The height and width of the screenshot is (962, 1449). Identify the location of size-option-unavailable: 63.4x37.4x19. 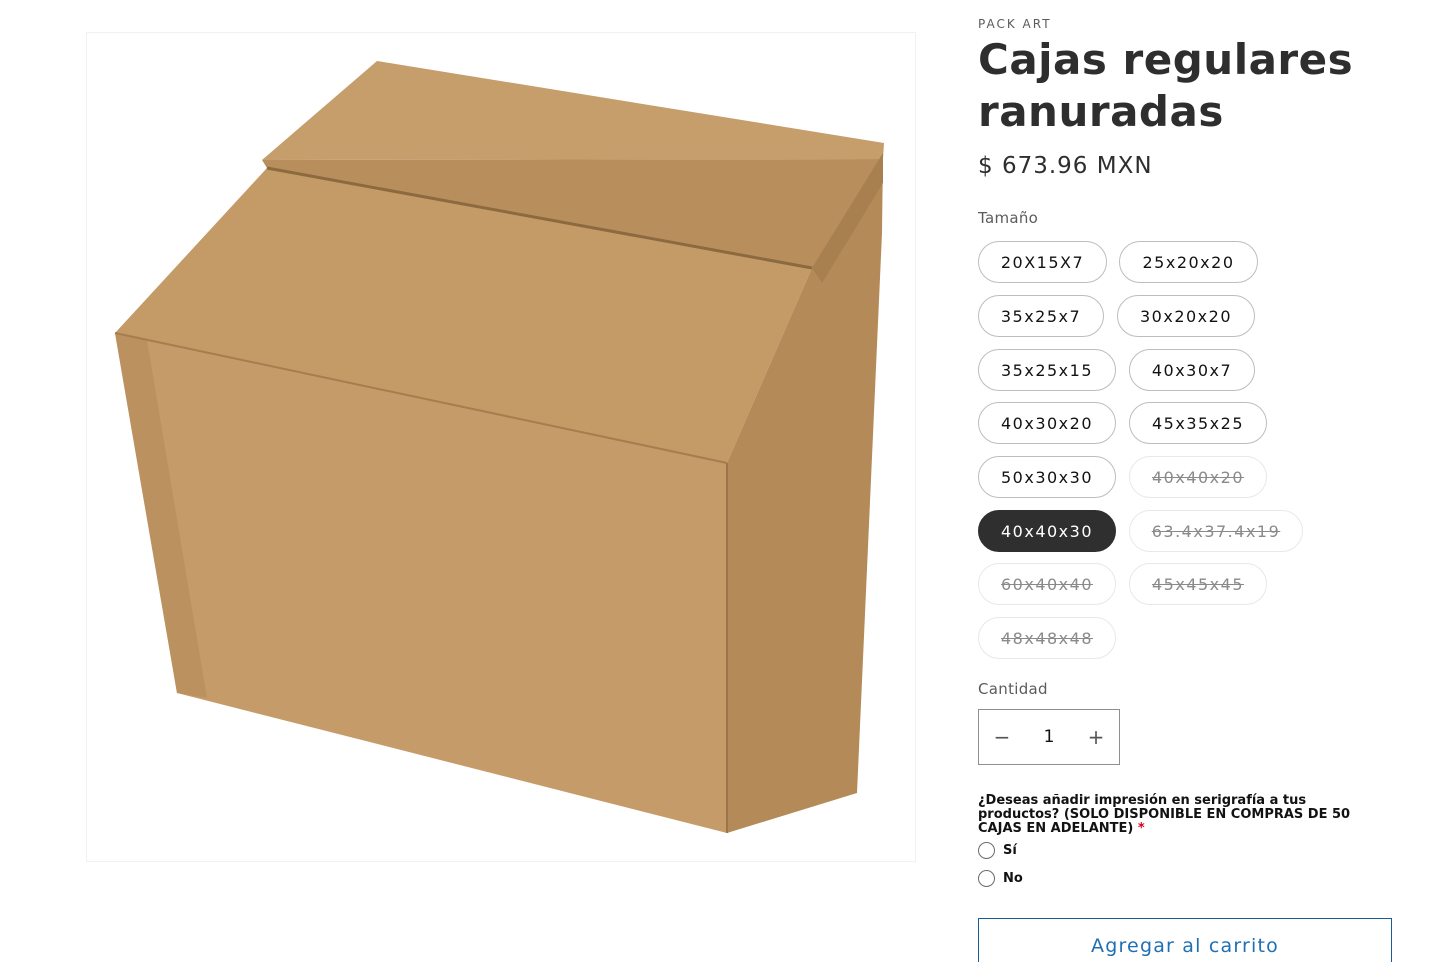
(1216, 531).